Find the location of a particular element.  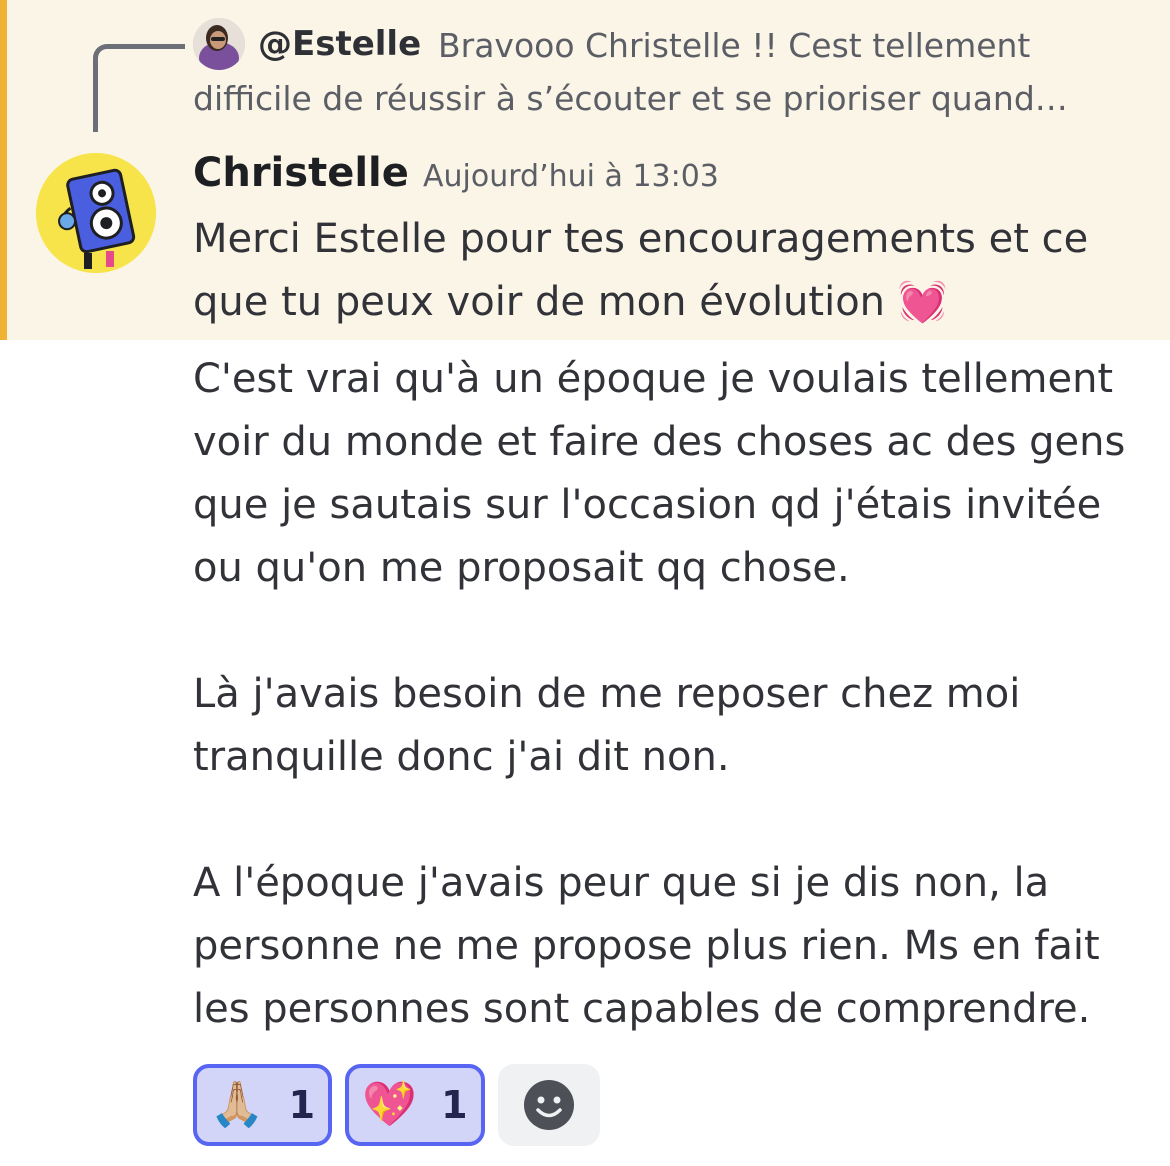

avatar is located at coordinates (96, 213).